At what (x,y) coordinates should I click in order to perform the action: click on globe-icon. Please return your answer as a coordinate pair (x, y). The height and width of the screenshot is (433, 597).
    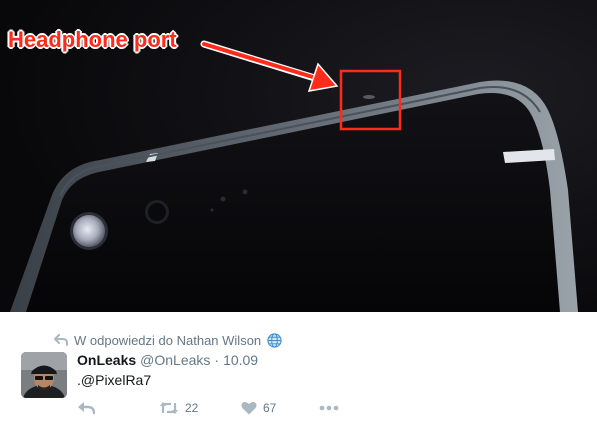
    Looking at the image, I should click on (274, 340).